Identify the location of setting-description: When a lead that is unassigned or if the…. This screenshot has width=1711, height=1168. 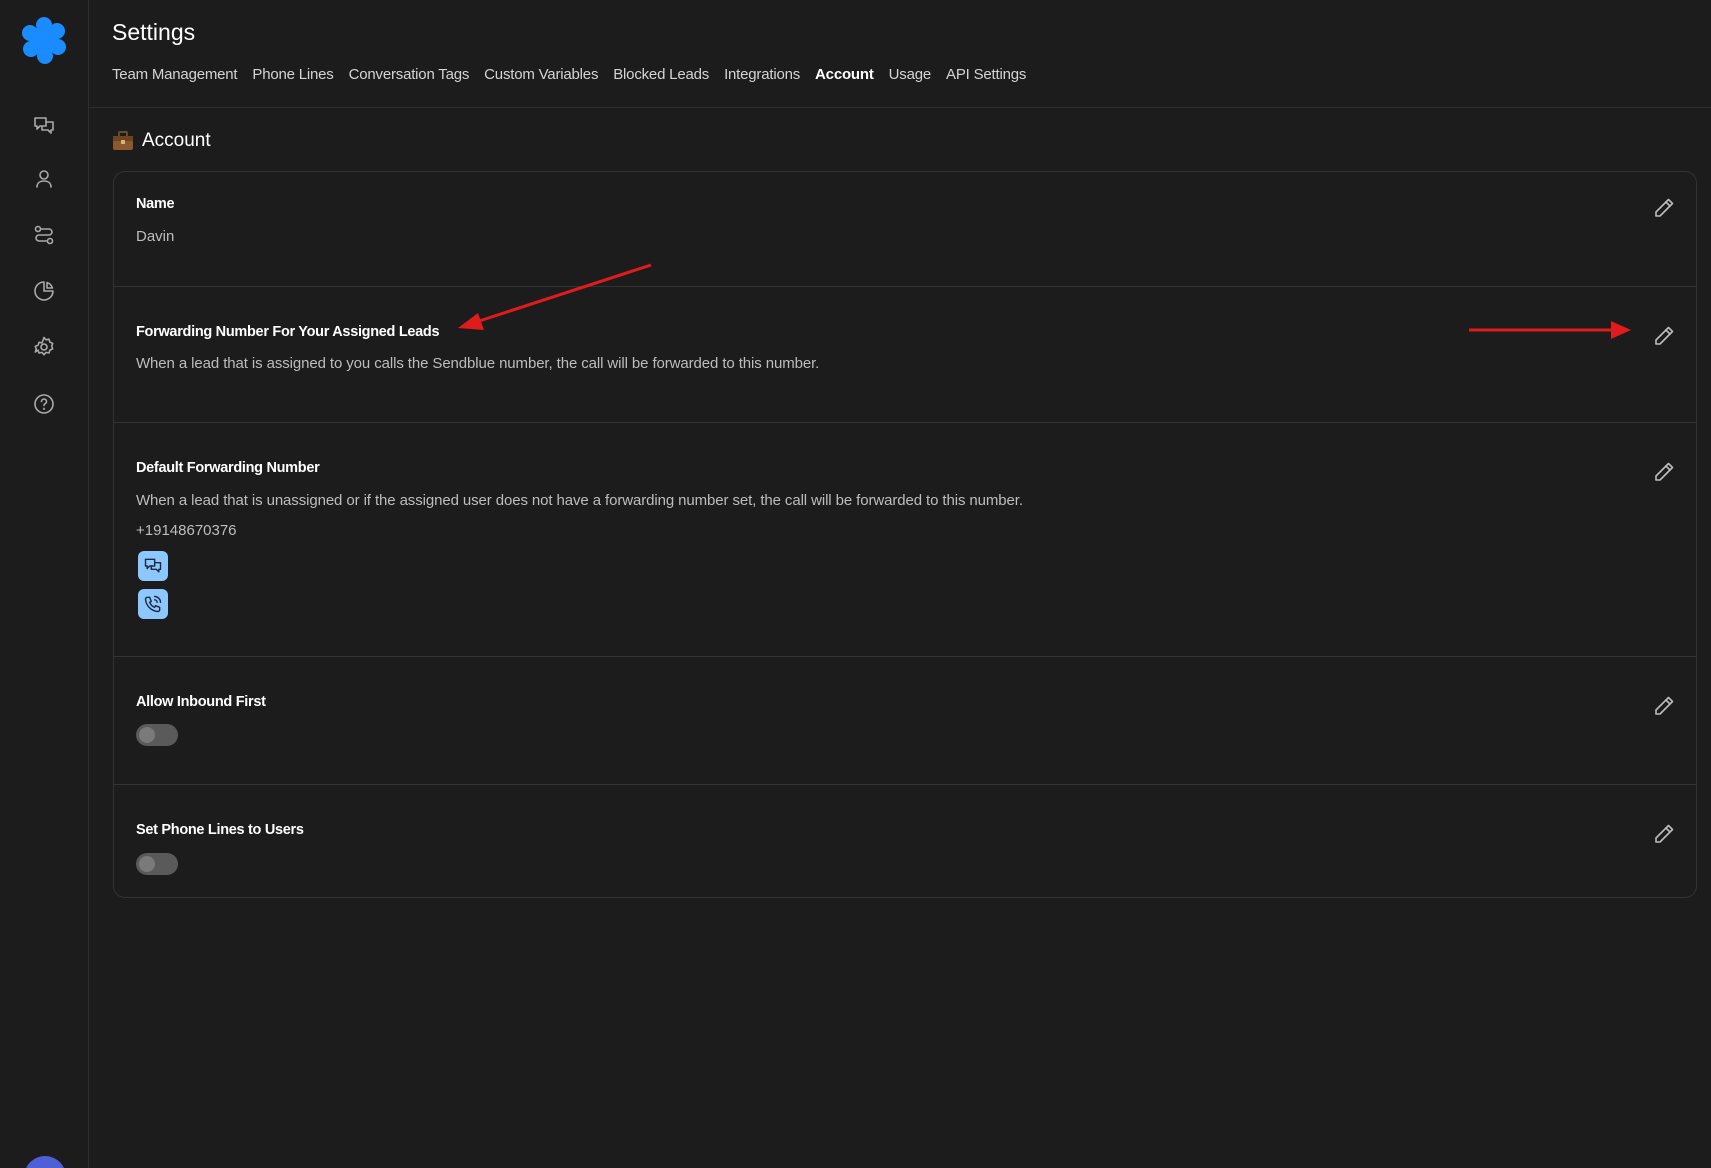
(579, 500).